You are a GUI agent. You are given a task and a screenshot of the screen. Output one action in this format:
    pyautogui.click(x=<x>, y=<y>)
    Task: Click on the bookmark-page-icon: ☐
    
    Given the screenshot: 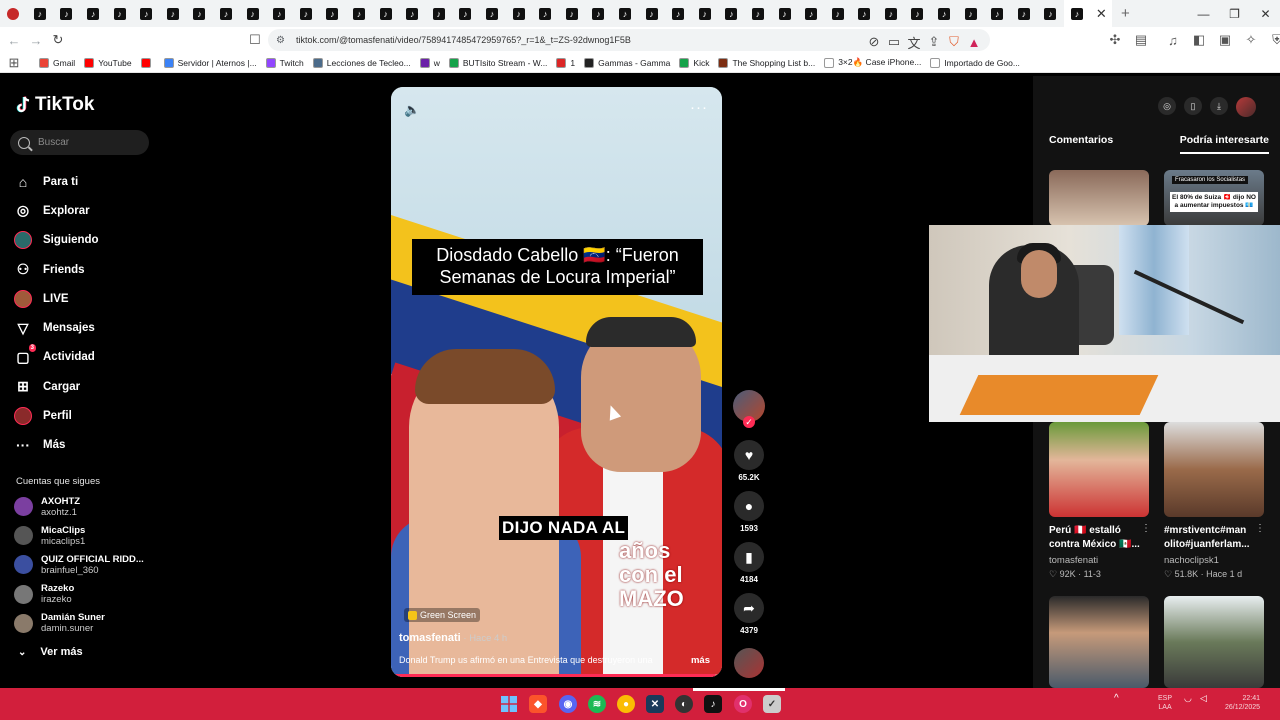 What is the action you would take?
    pyautogui.click(x=255, y=40)
    